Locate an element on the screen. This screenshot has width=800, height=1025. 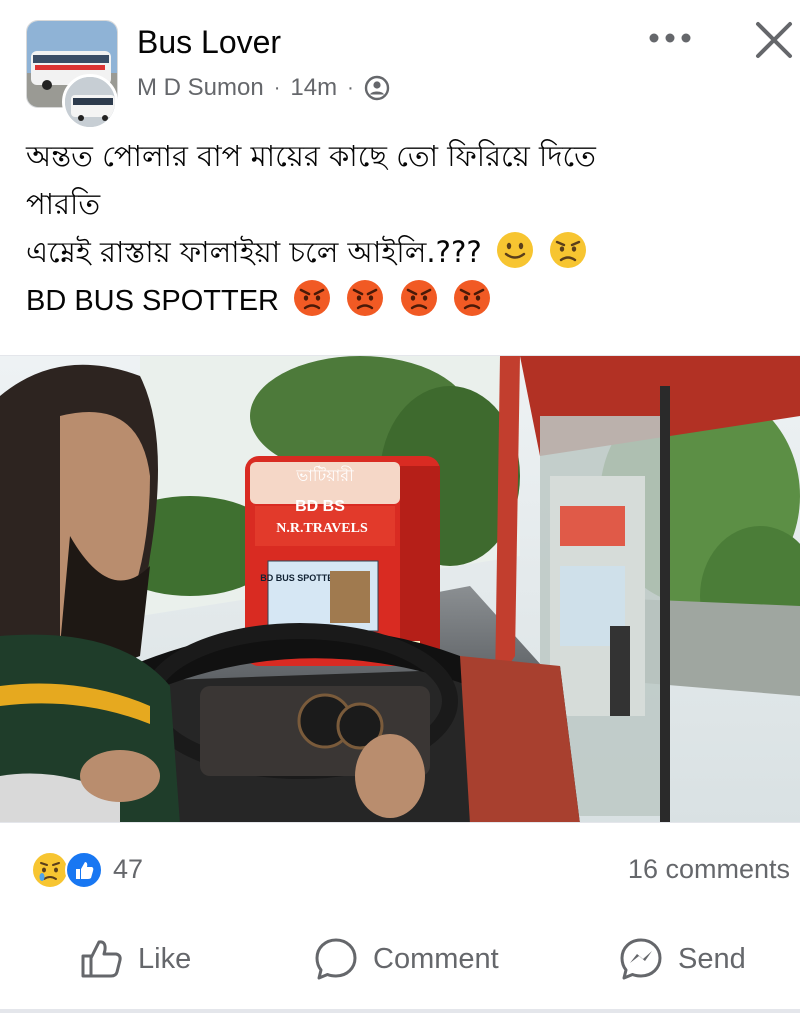
post-text-line-4: BD BUS SPOTTER is located at coordinates (152, 301).